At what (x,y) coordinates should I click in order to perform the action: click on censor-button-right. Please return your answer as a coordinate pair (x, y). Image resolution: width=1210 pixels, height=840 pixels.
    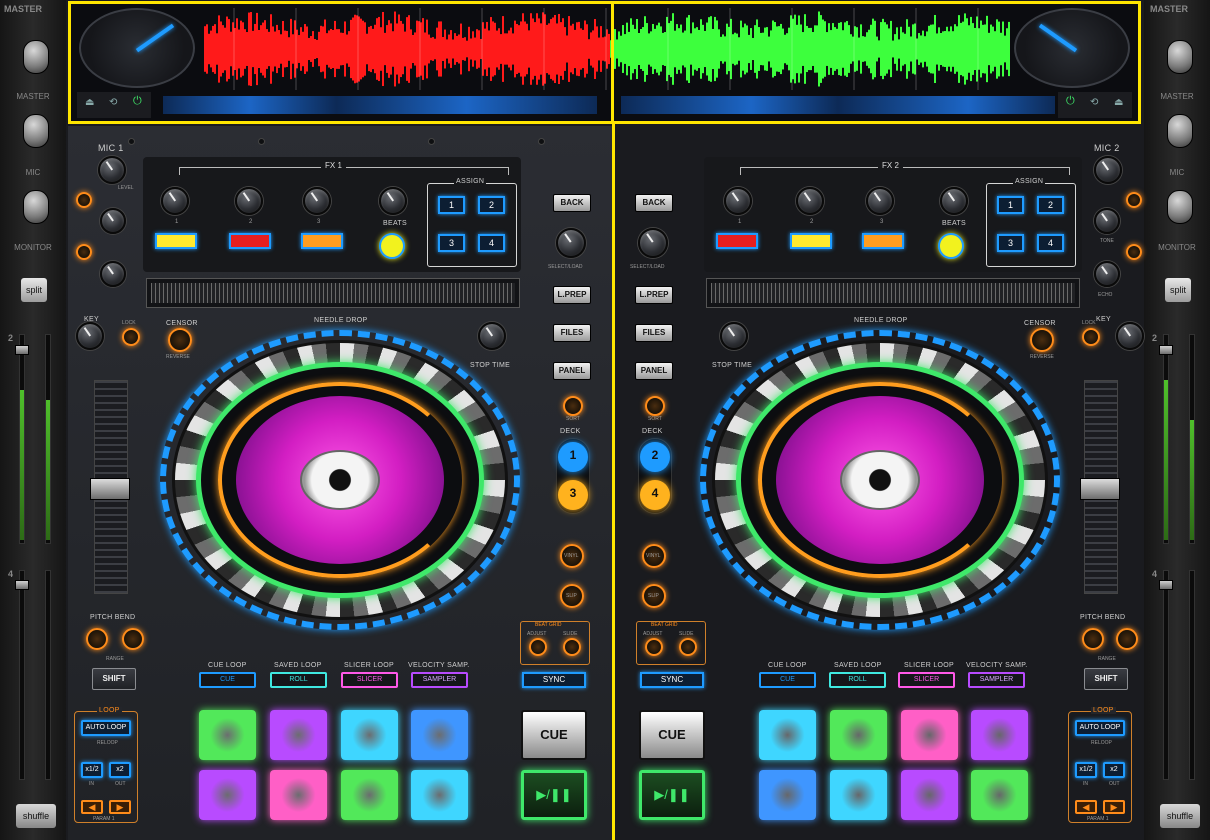
    Looking at the image, I should click on (1042, 340).